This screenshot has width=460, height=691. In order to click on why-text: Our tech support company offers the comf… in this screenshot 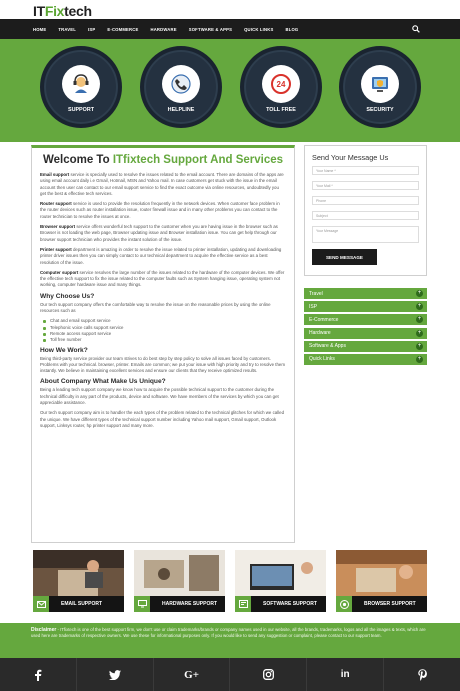, I will do `click(155, 307)`.